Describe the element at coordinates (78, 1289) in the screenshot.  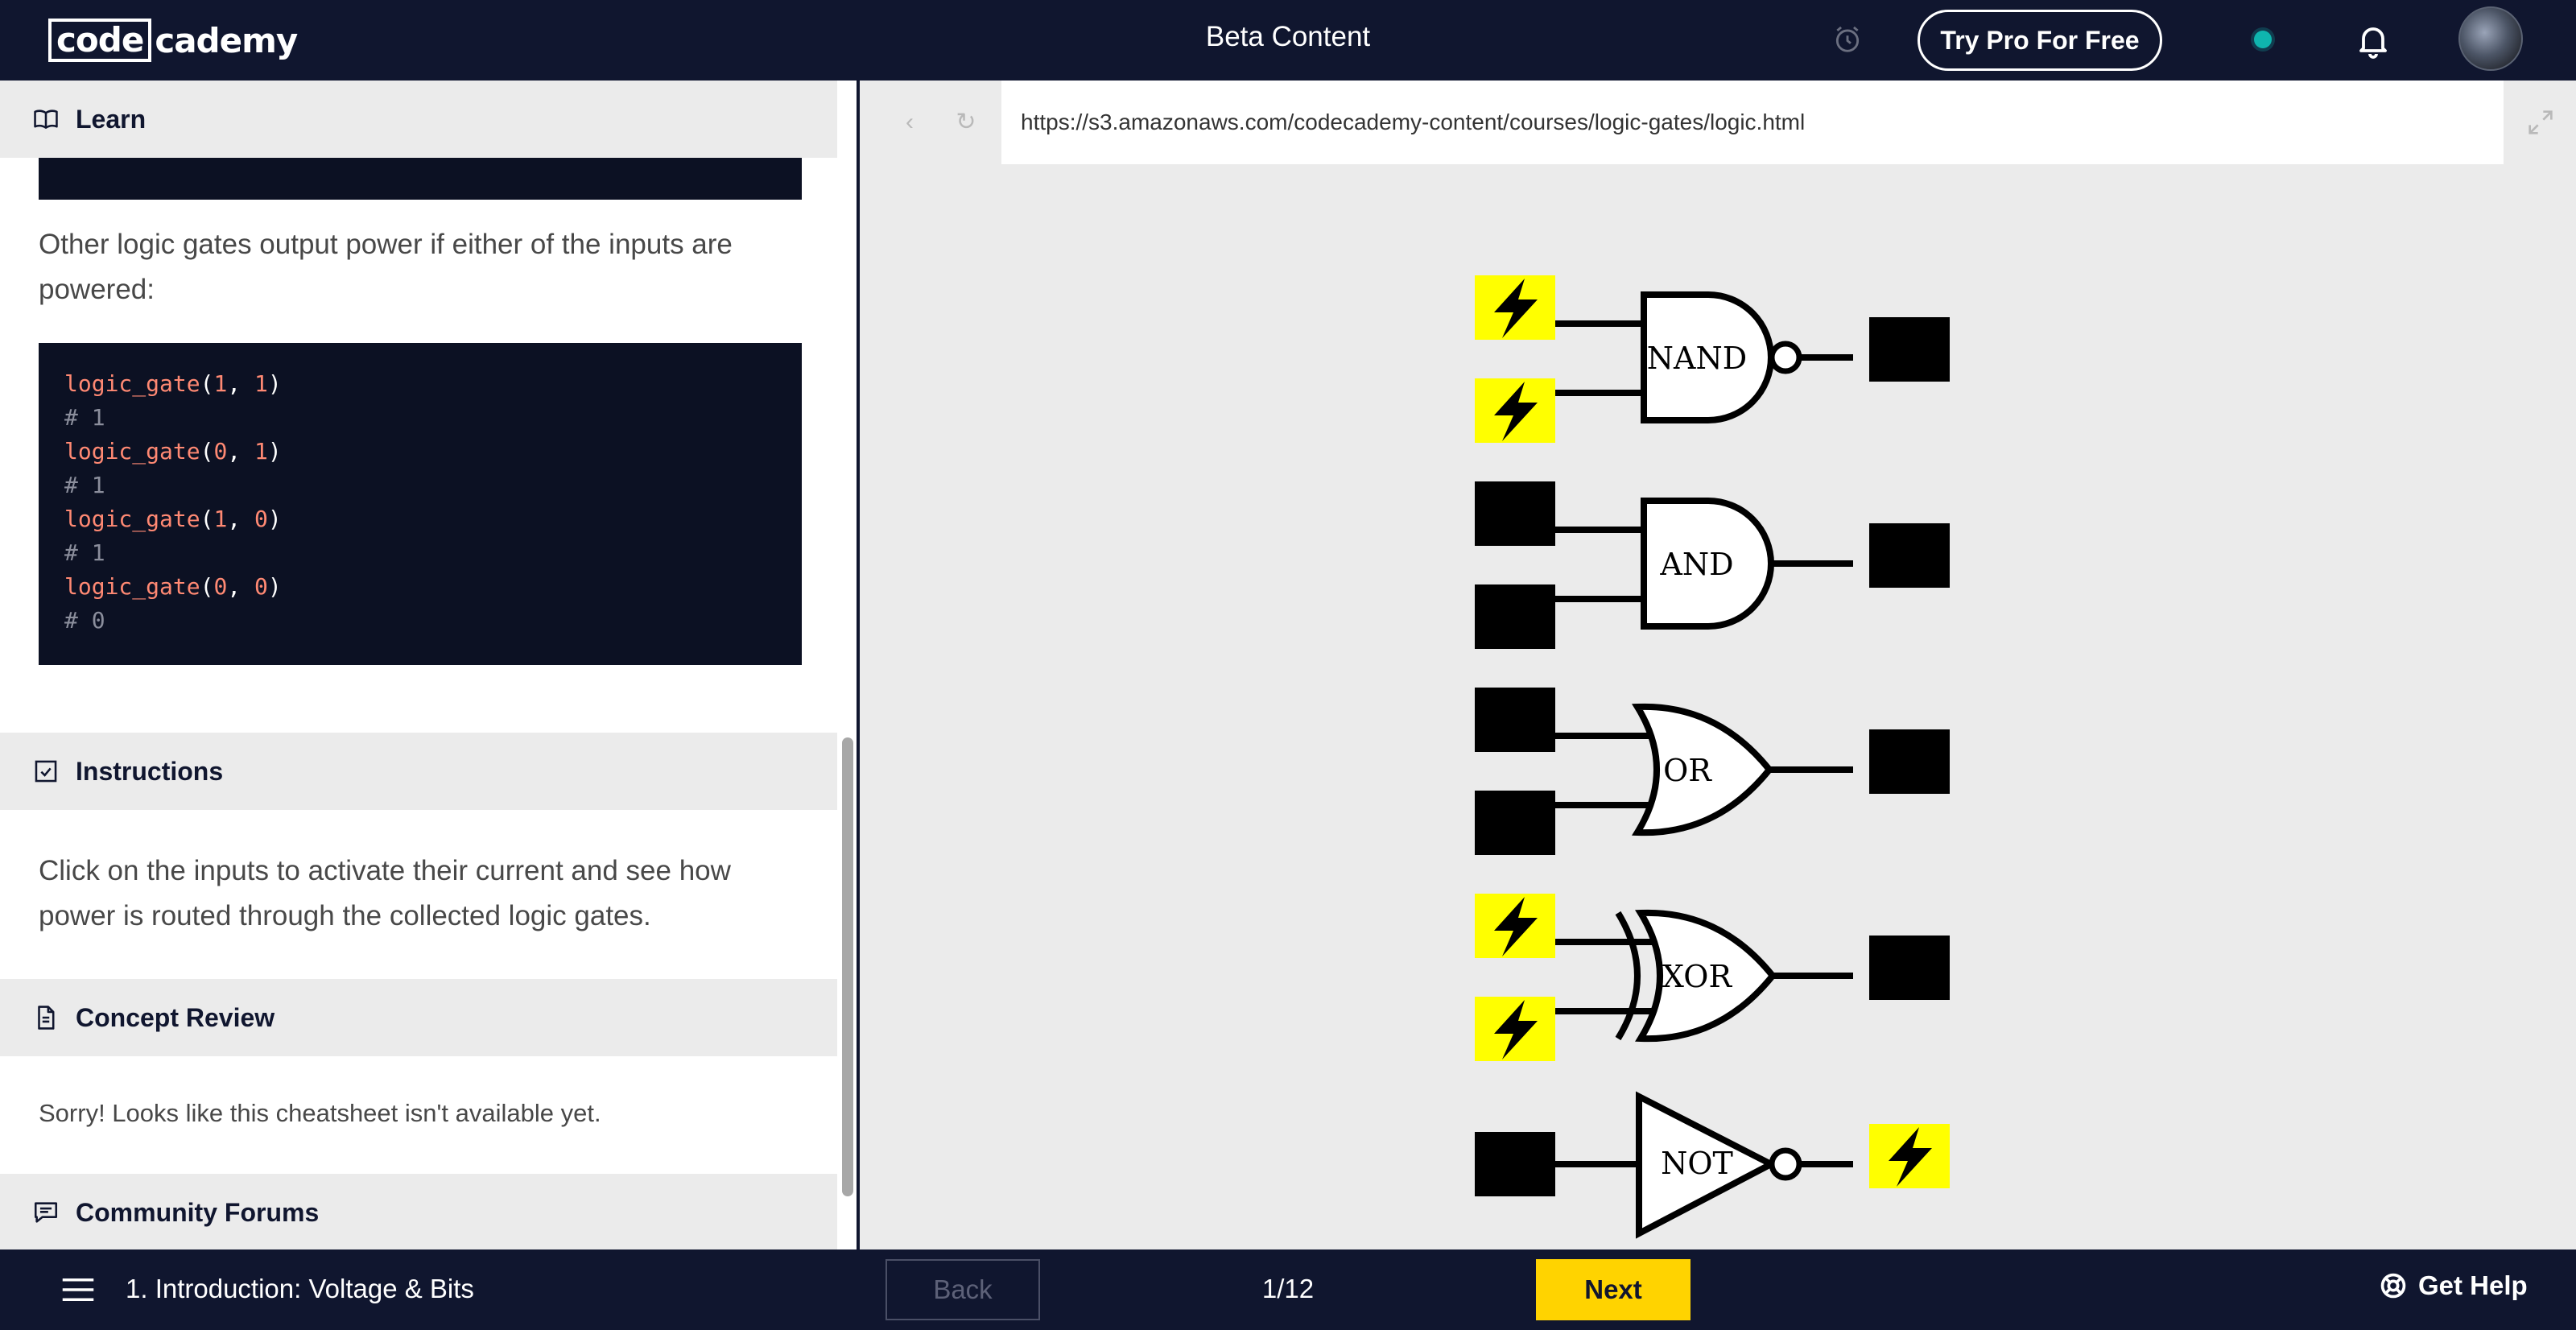
I see `hamburger-menu-icon` at that location.